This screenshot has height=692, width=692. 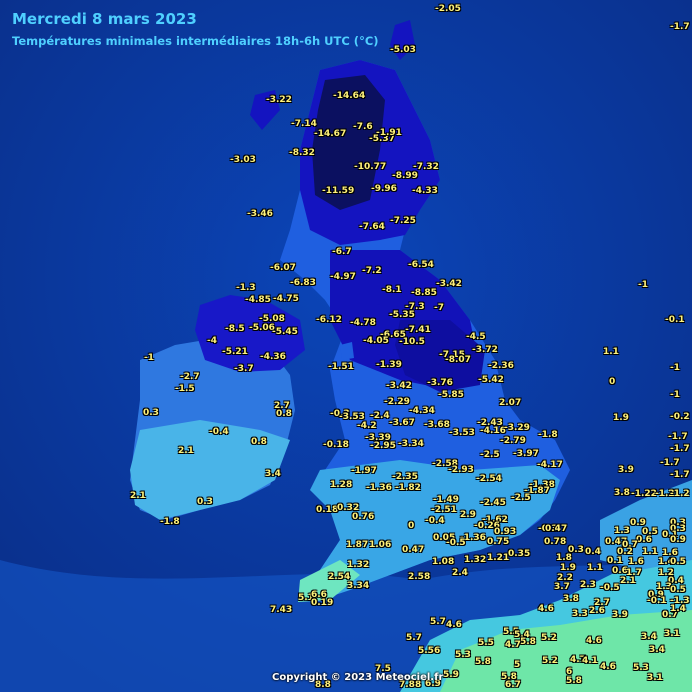 I want to click on station-temperature: 3.7, so click(x=562, y=587).